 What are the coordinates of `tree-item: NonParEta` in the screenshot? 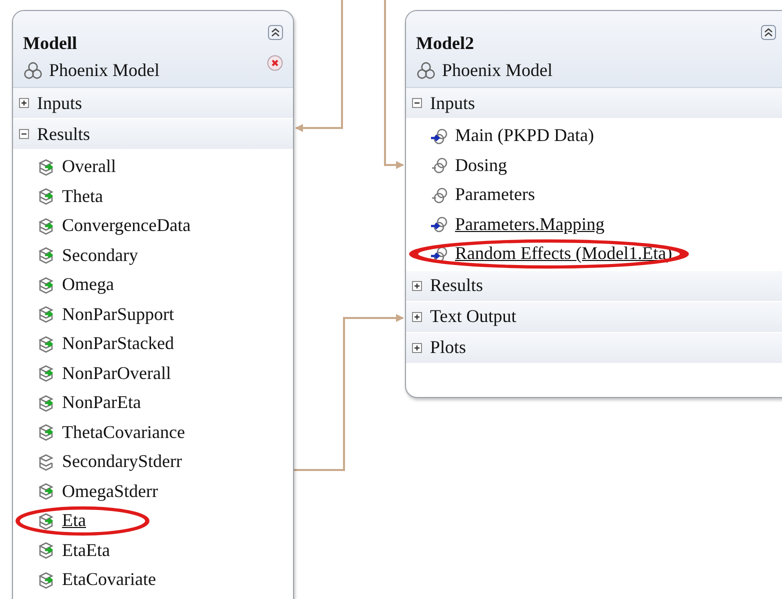 It's located at (89, 403).